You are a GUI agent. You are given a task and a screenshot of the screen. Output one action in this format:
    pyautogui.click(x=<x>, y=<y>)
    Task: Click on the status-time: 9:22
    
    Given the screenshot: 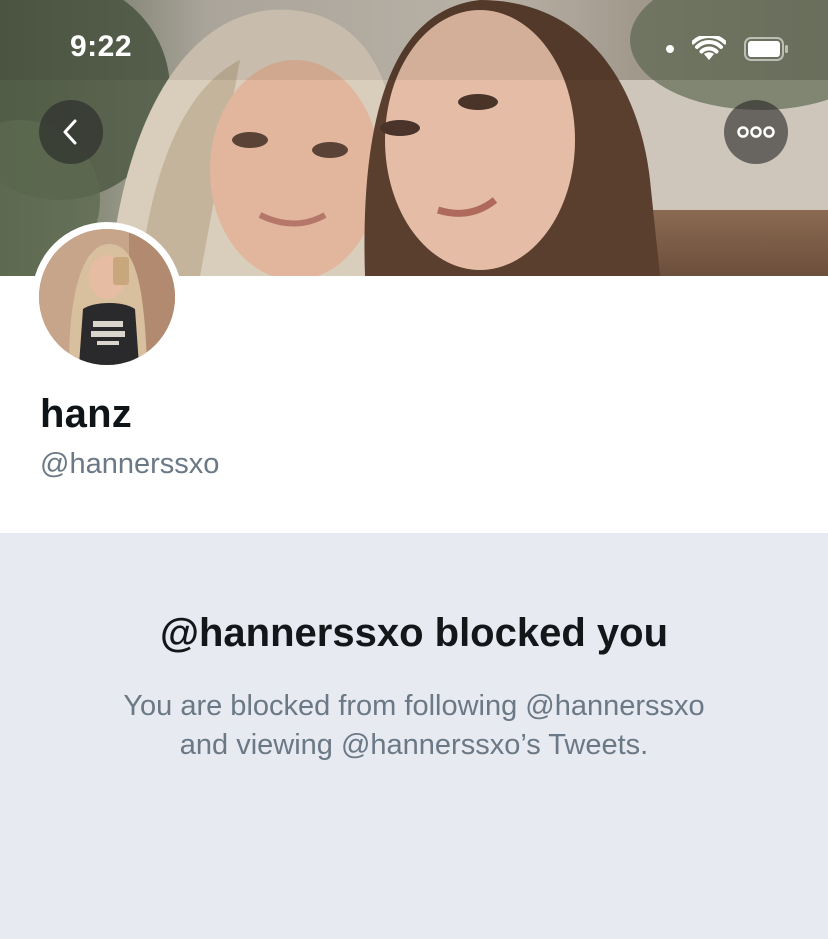 What is the action you would take?
    pyautogui.click(x=101, y=46)
    